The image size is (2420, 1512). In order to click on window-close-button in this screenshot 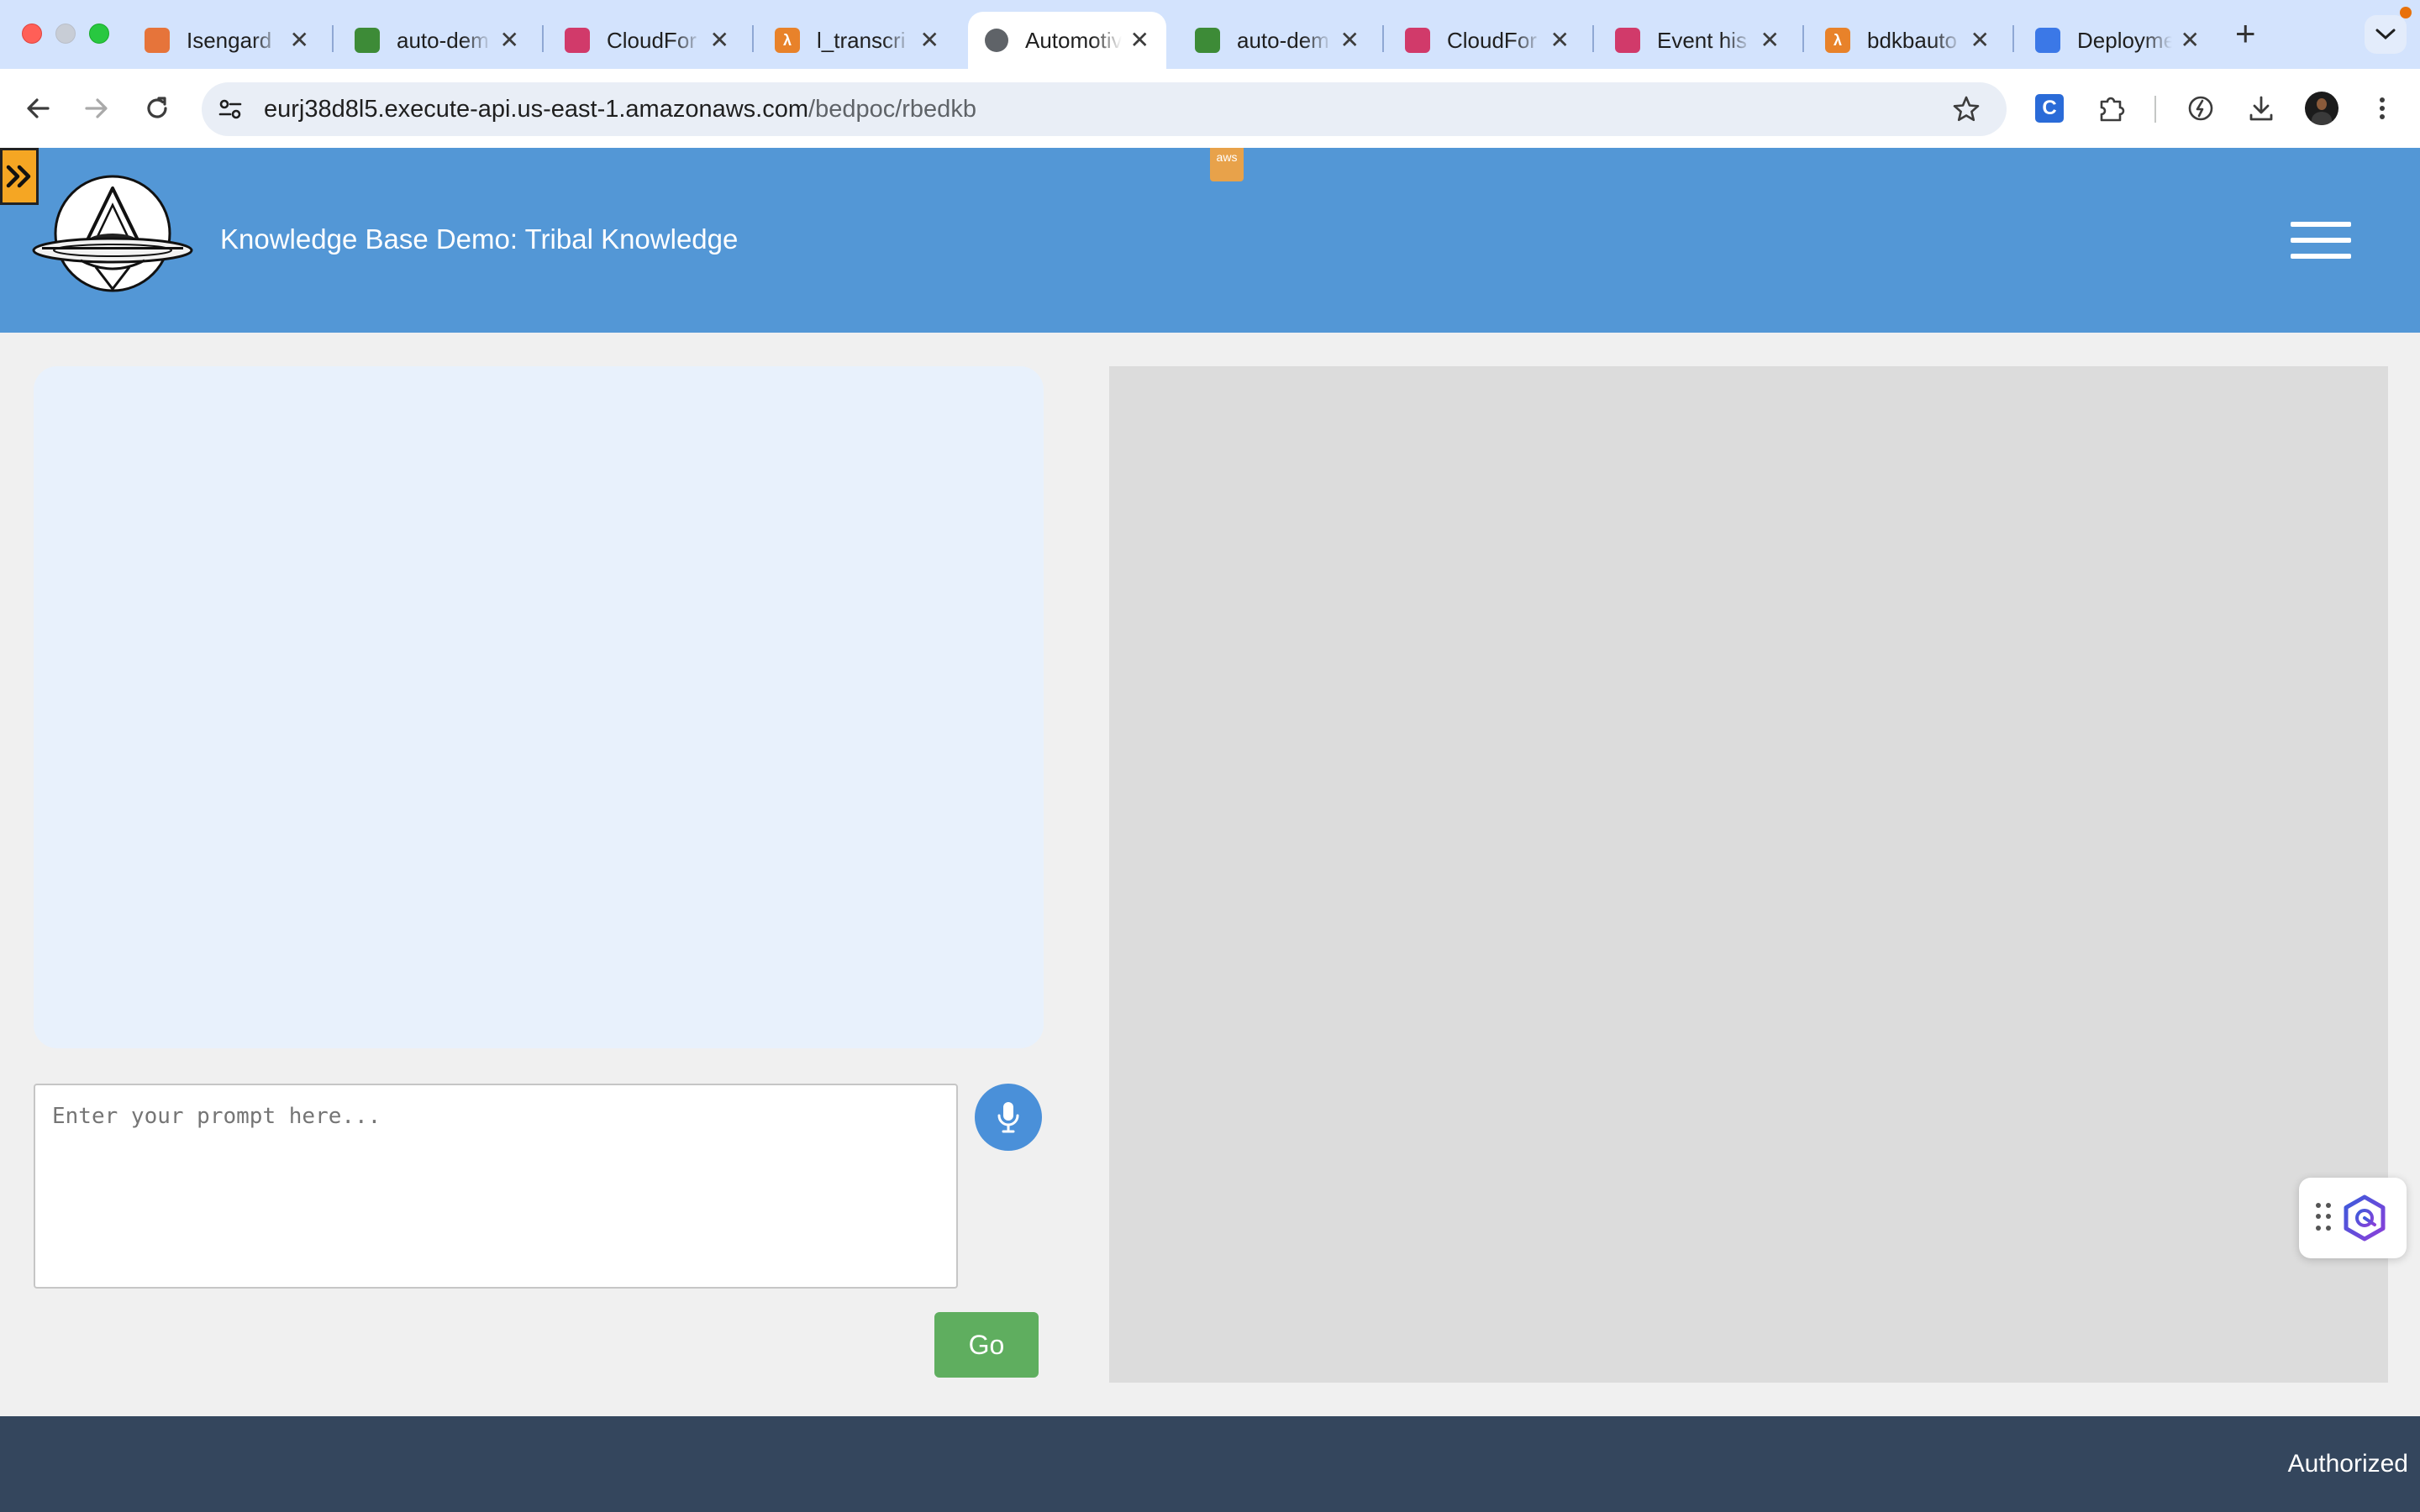, I will do `click(32, 34)`.